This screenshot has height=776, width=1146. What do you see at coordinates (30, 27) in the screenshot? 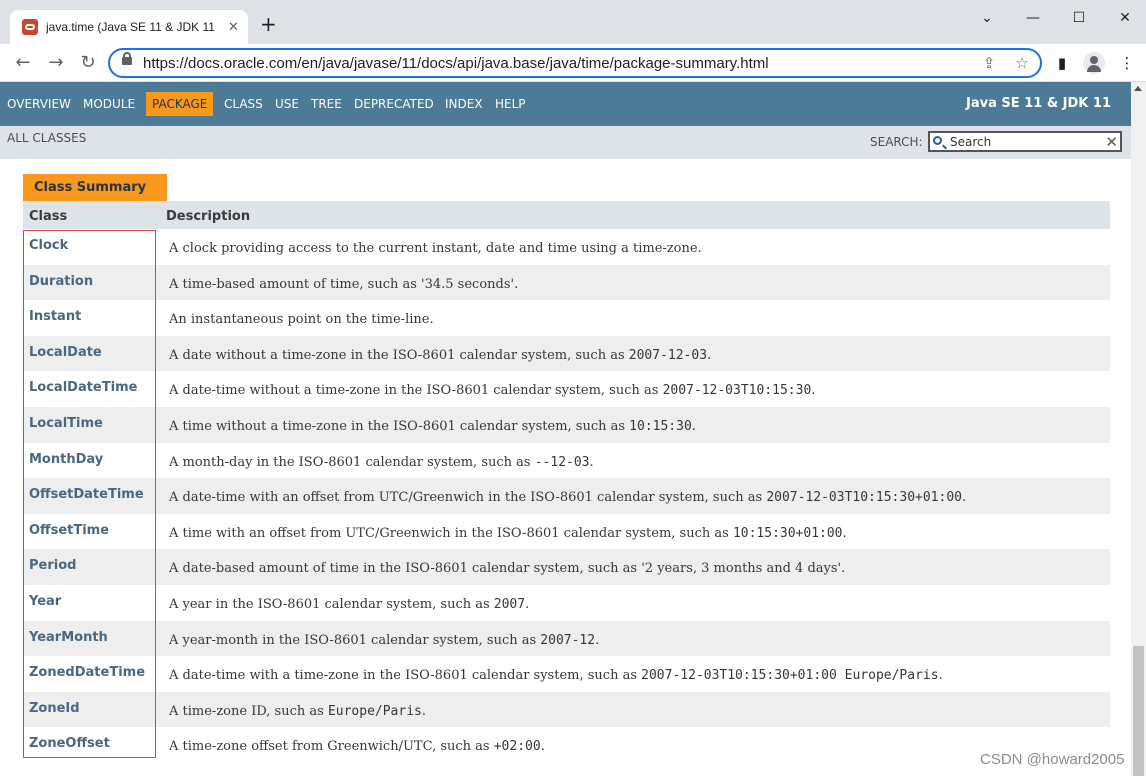
I see `oracle-favicon-icon` at bounding box center [30, 27].